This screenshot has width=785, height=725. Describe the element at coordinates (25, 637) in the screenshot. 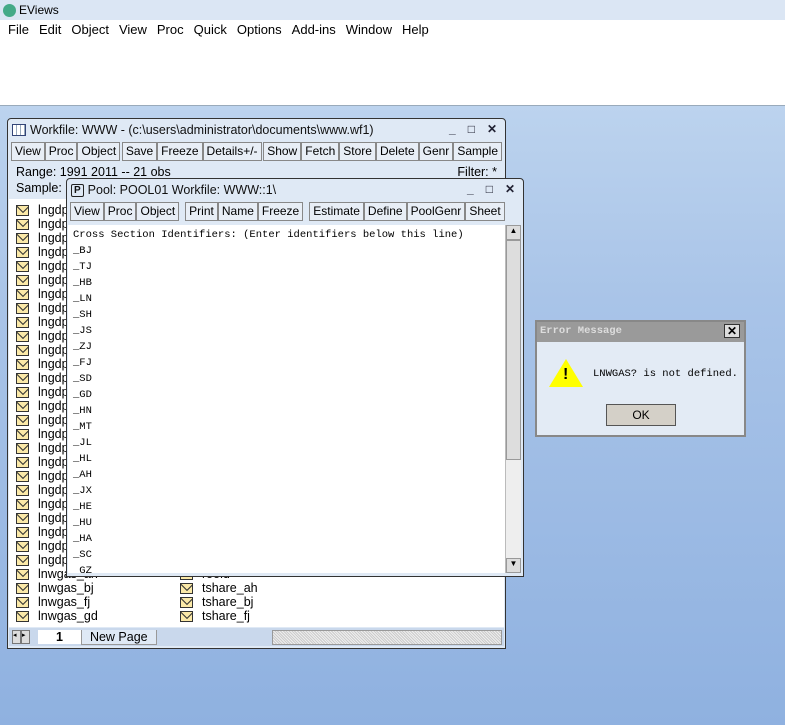

I see `tab-scroll-right: ▸` at that location.